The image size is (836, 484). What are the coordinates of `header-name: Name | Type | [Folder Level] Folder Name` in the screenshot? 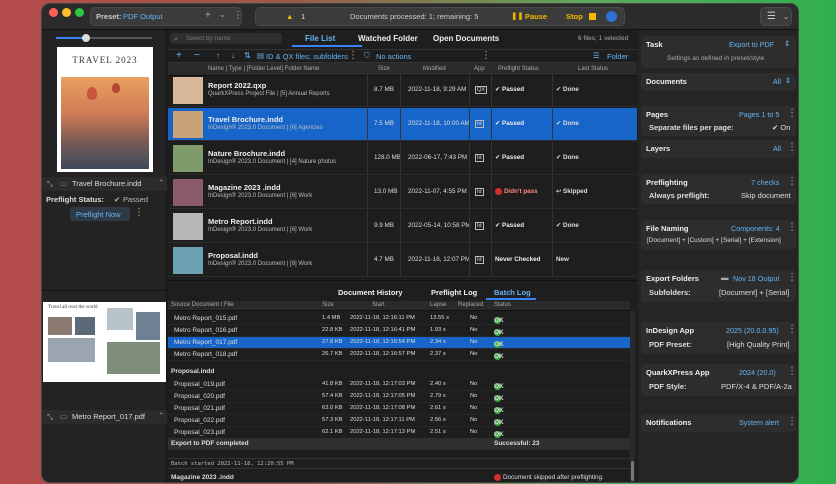 It's located at (263, 69).